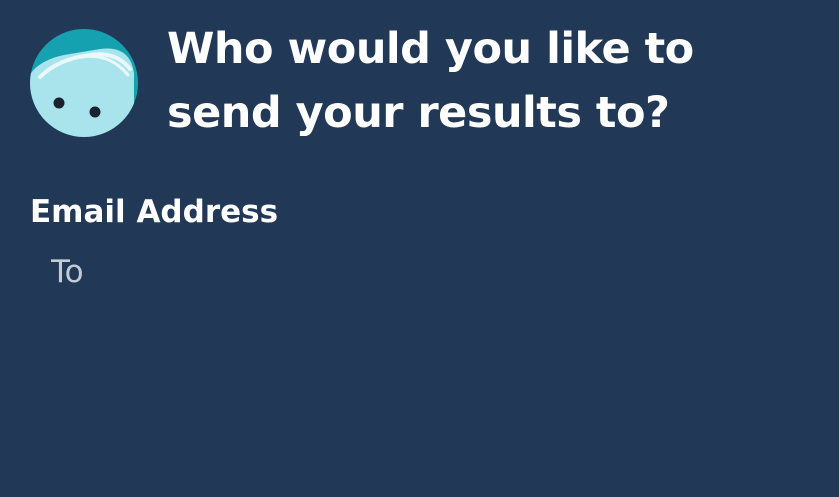  Describe the element at coordinates (418, 113) in the screenshot. I see `page-title-line-2: send your results to?` at that location.